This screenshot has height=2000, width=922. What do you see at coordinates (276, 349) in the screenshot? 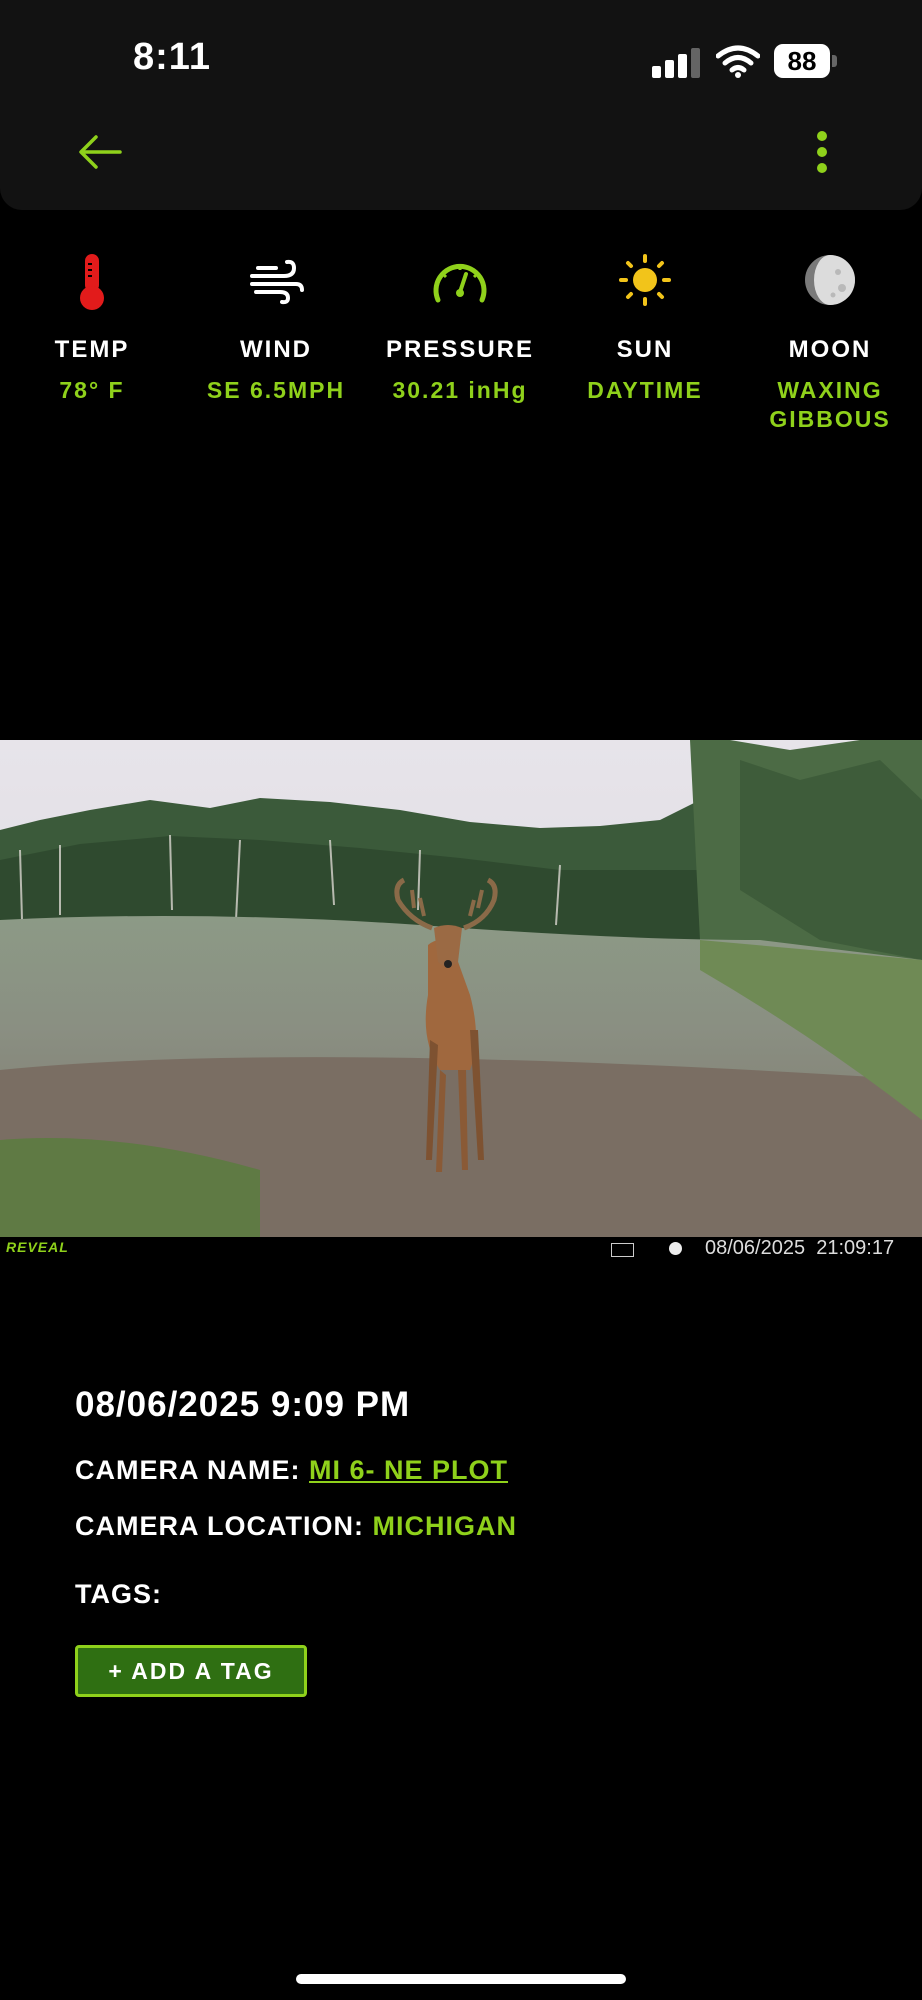
I see `wind-label: WIND` at bounding box center [276, 349].